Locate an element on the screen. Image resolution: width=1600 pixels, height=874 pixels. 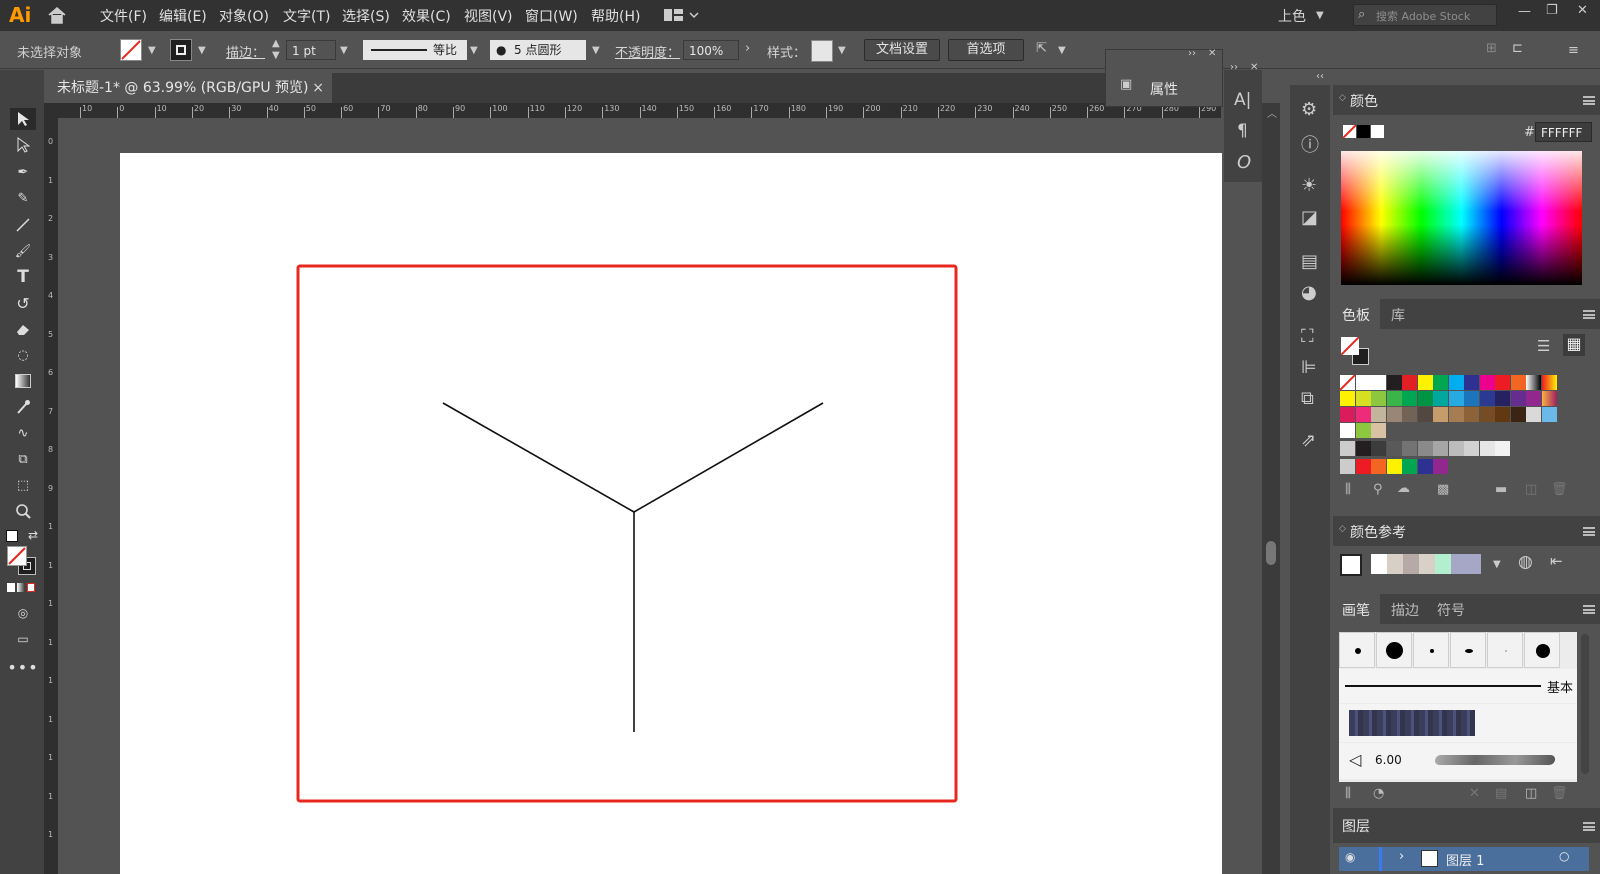
scroll-thumb is located at coordinates (1271, 553).